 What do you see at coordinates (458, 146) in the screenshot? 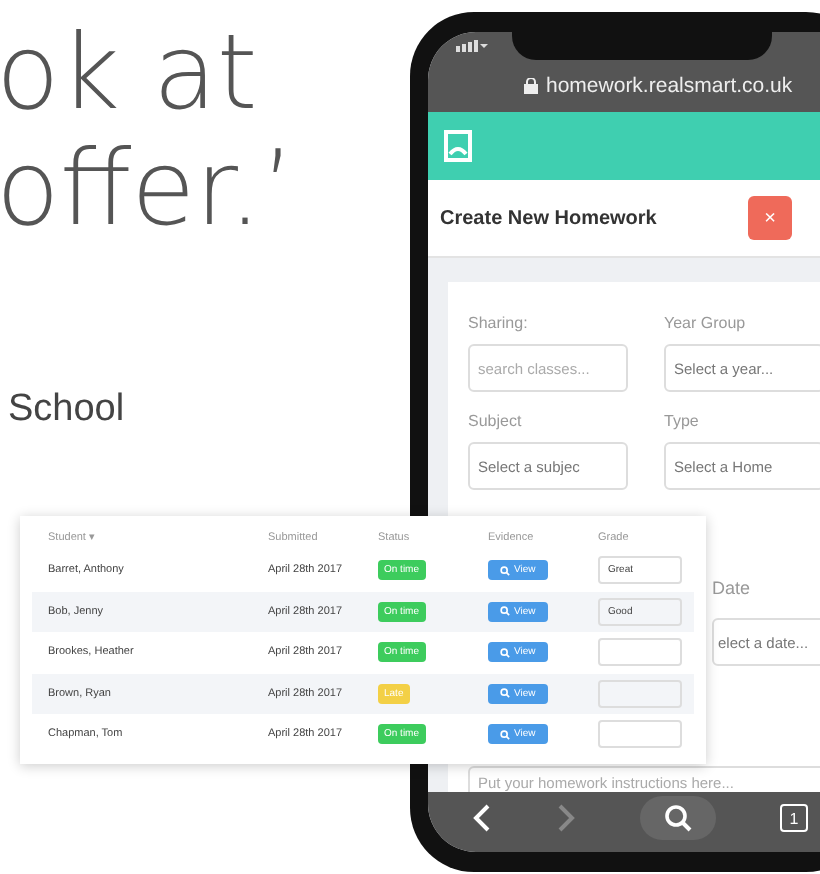
I see `logo-icon` at bounding box center [458, 146].